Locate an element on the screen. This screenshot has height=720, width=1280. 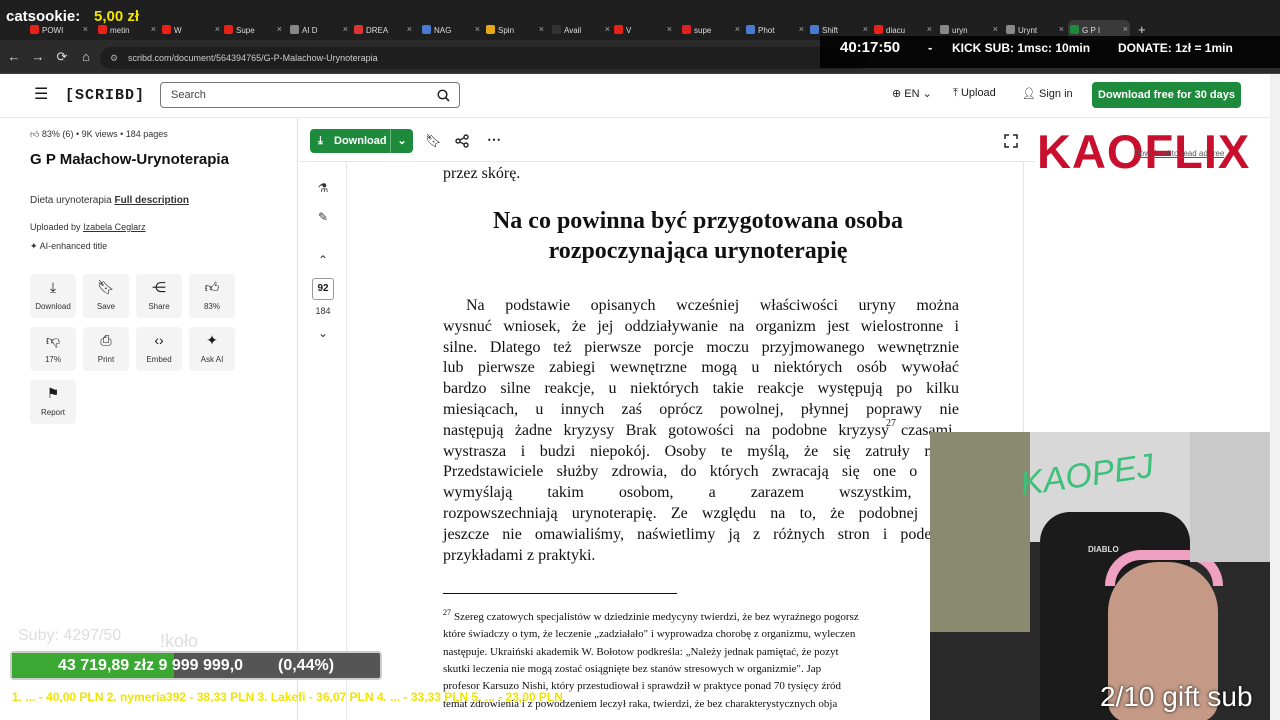
browser-tab: Avail × is located at coordinates (581, 30).